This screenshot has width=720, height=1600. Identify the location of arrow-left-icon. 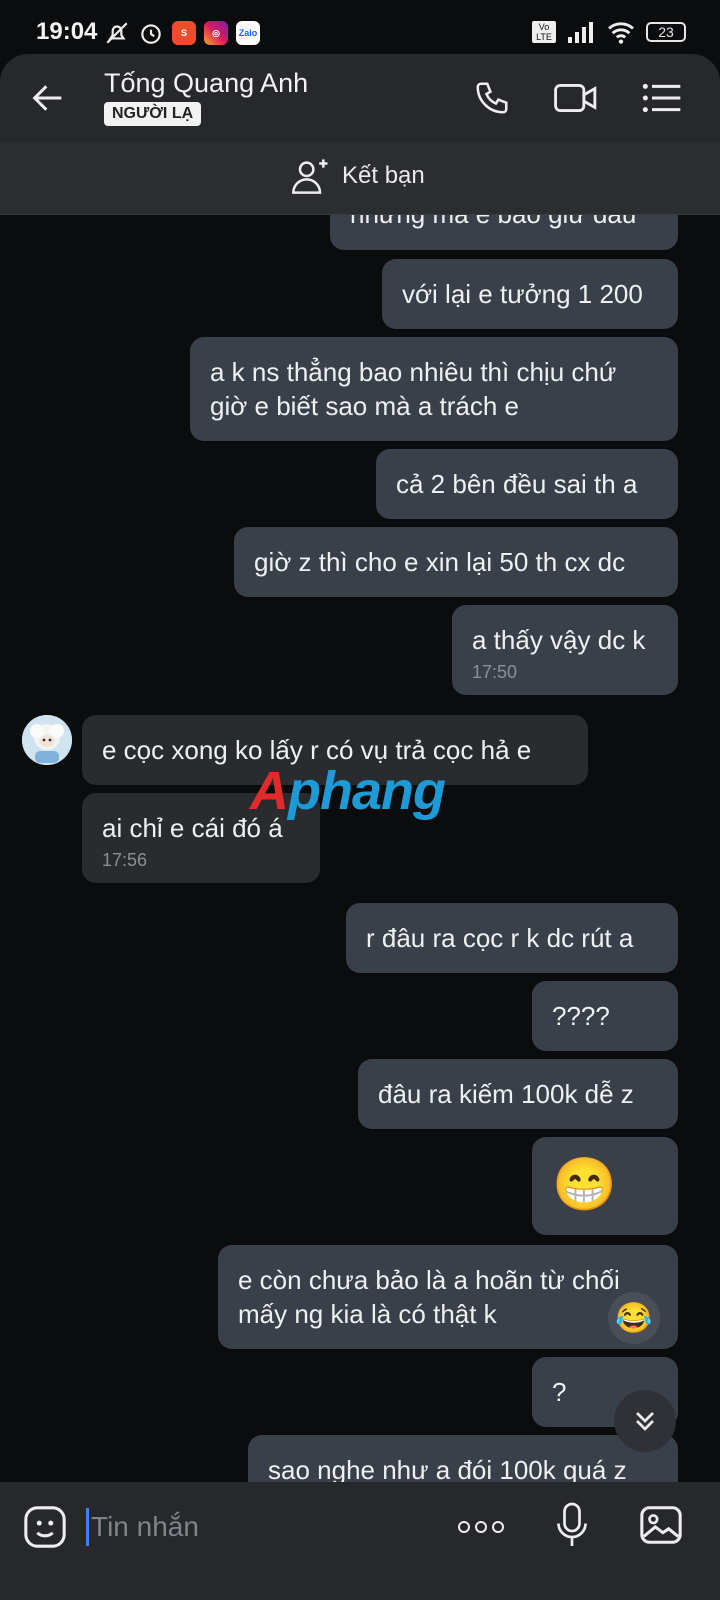
(47, 98).